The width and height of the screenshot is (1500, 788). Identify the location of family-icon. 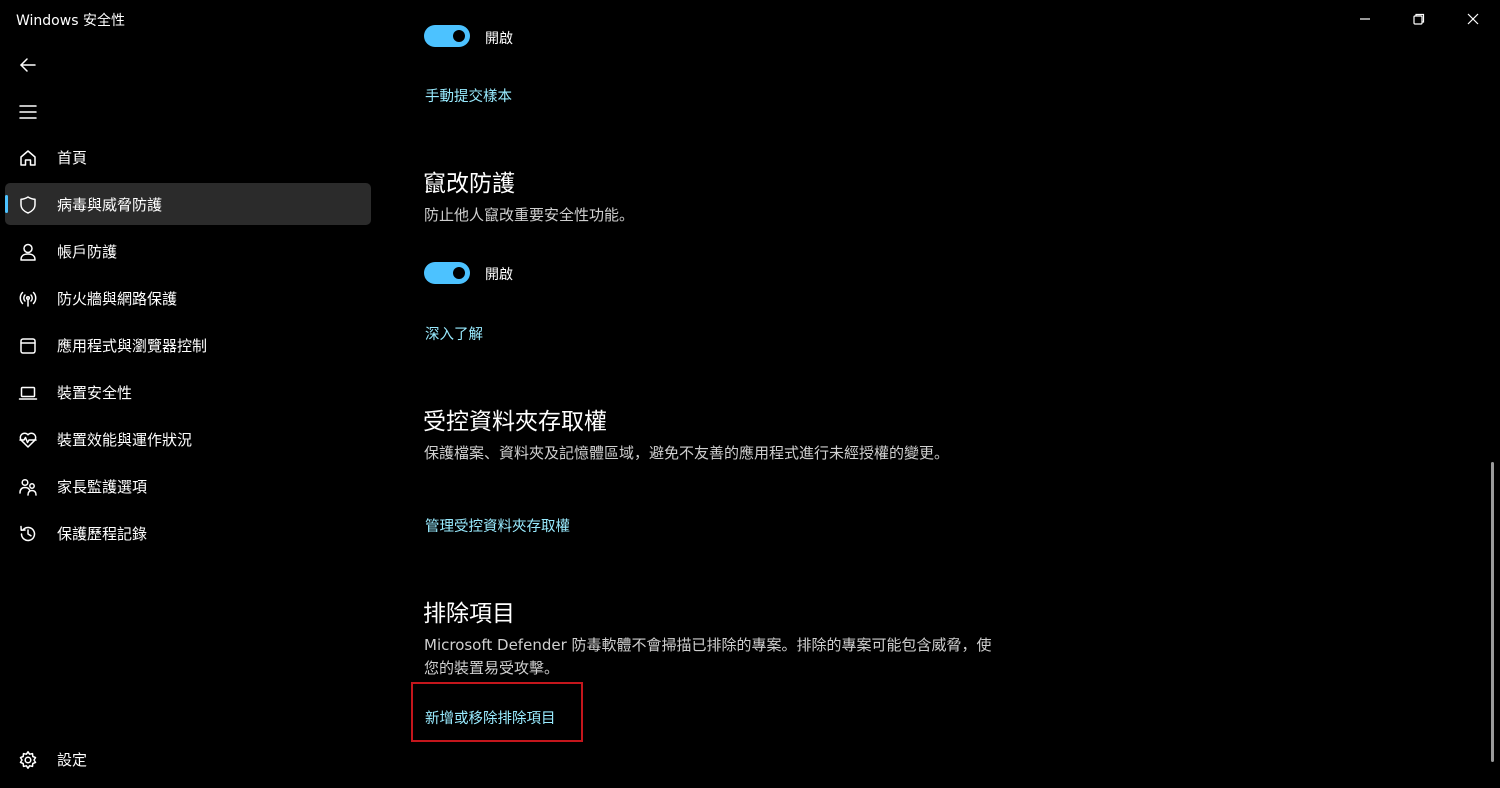
(28, 487).